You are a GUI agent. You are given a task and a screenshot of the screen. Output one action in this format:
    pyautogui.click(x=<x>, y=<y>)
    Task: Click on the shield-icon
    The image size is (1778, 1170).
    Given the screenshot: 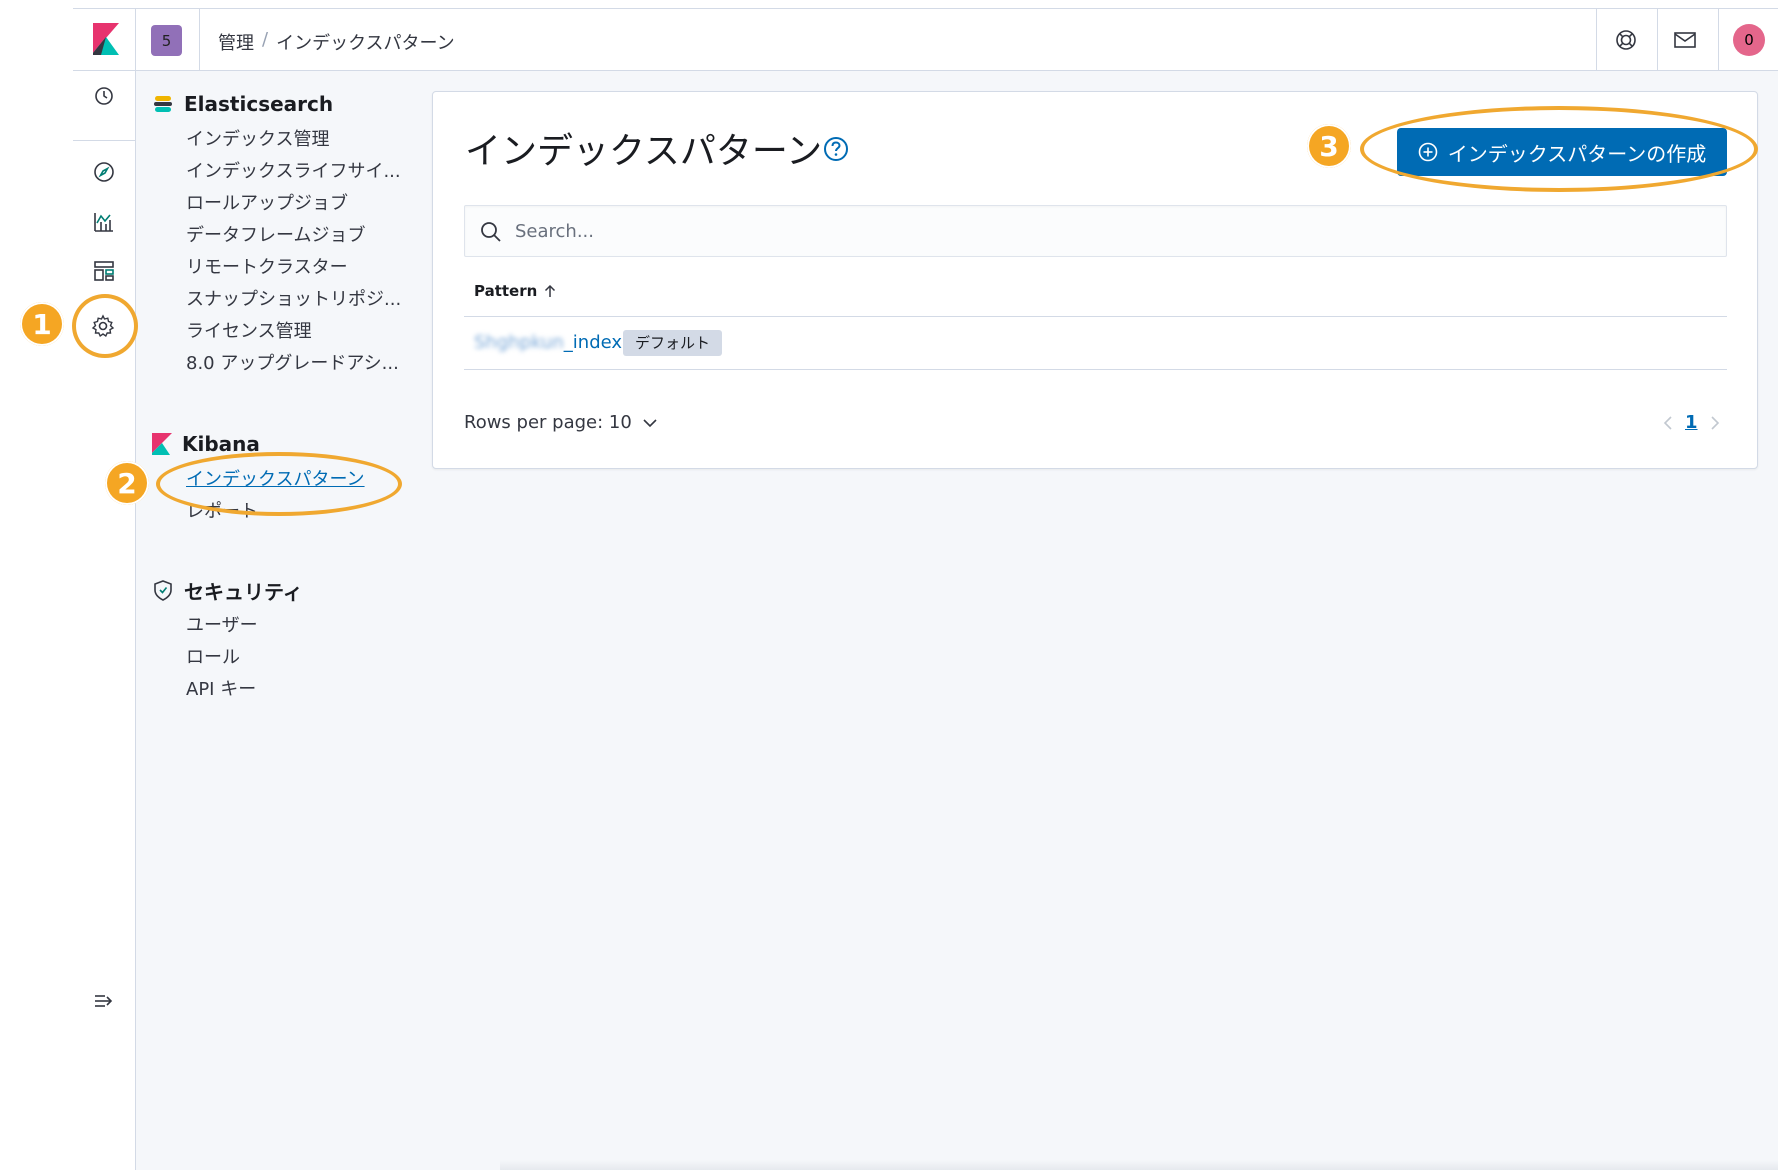 What is the action you would take?
    pyautogui.click(x=163, y=590)
    